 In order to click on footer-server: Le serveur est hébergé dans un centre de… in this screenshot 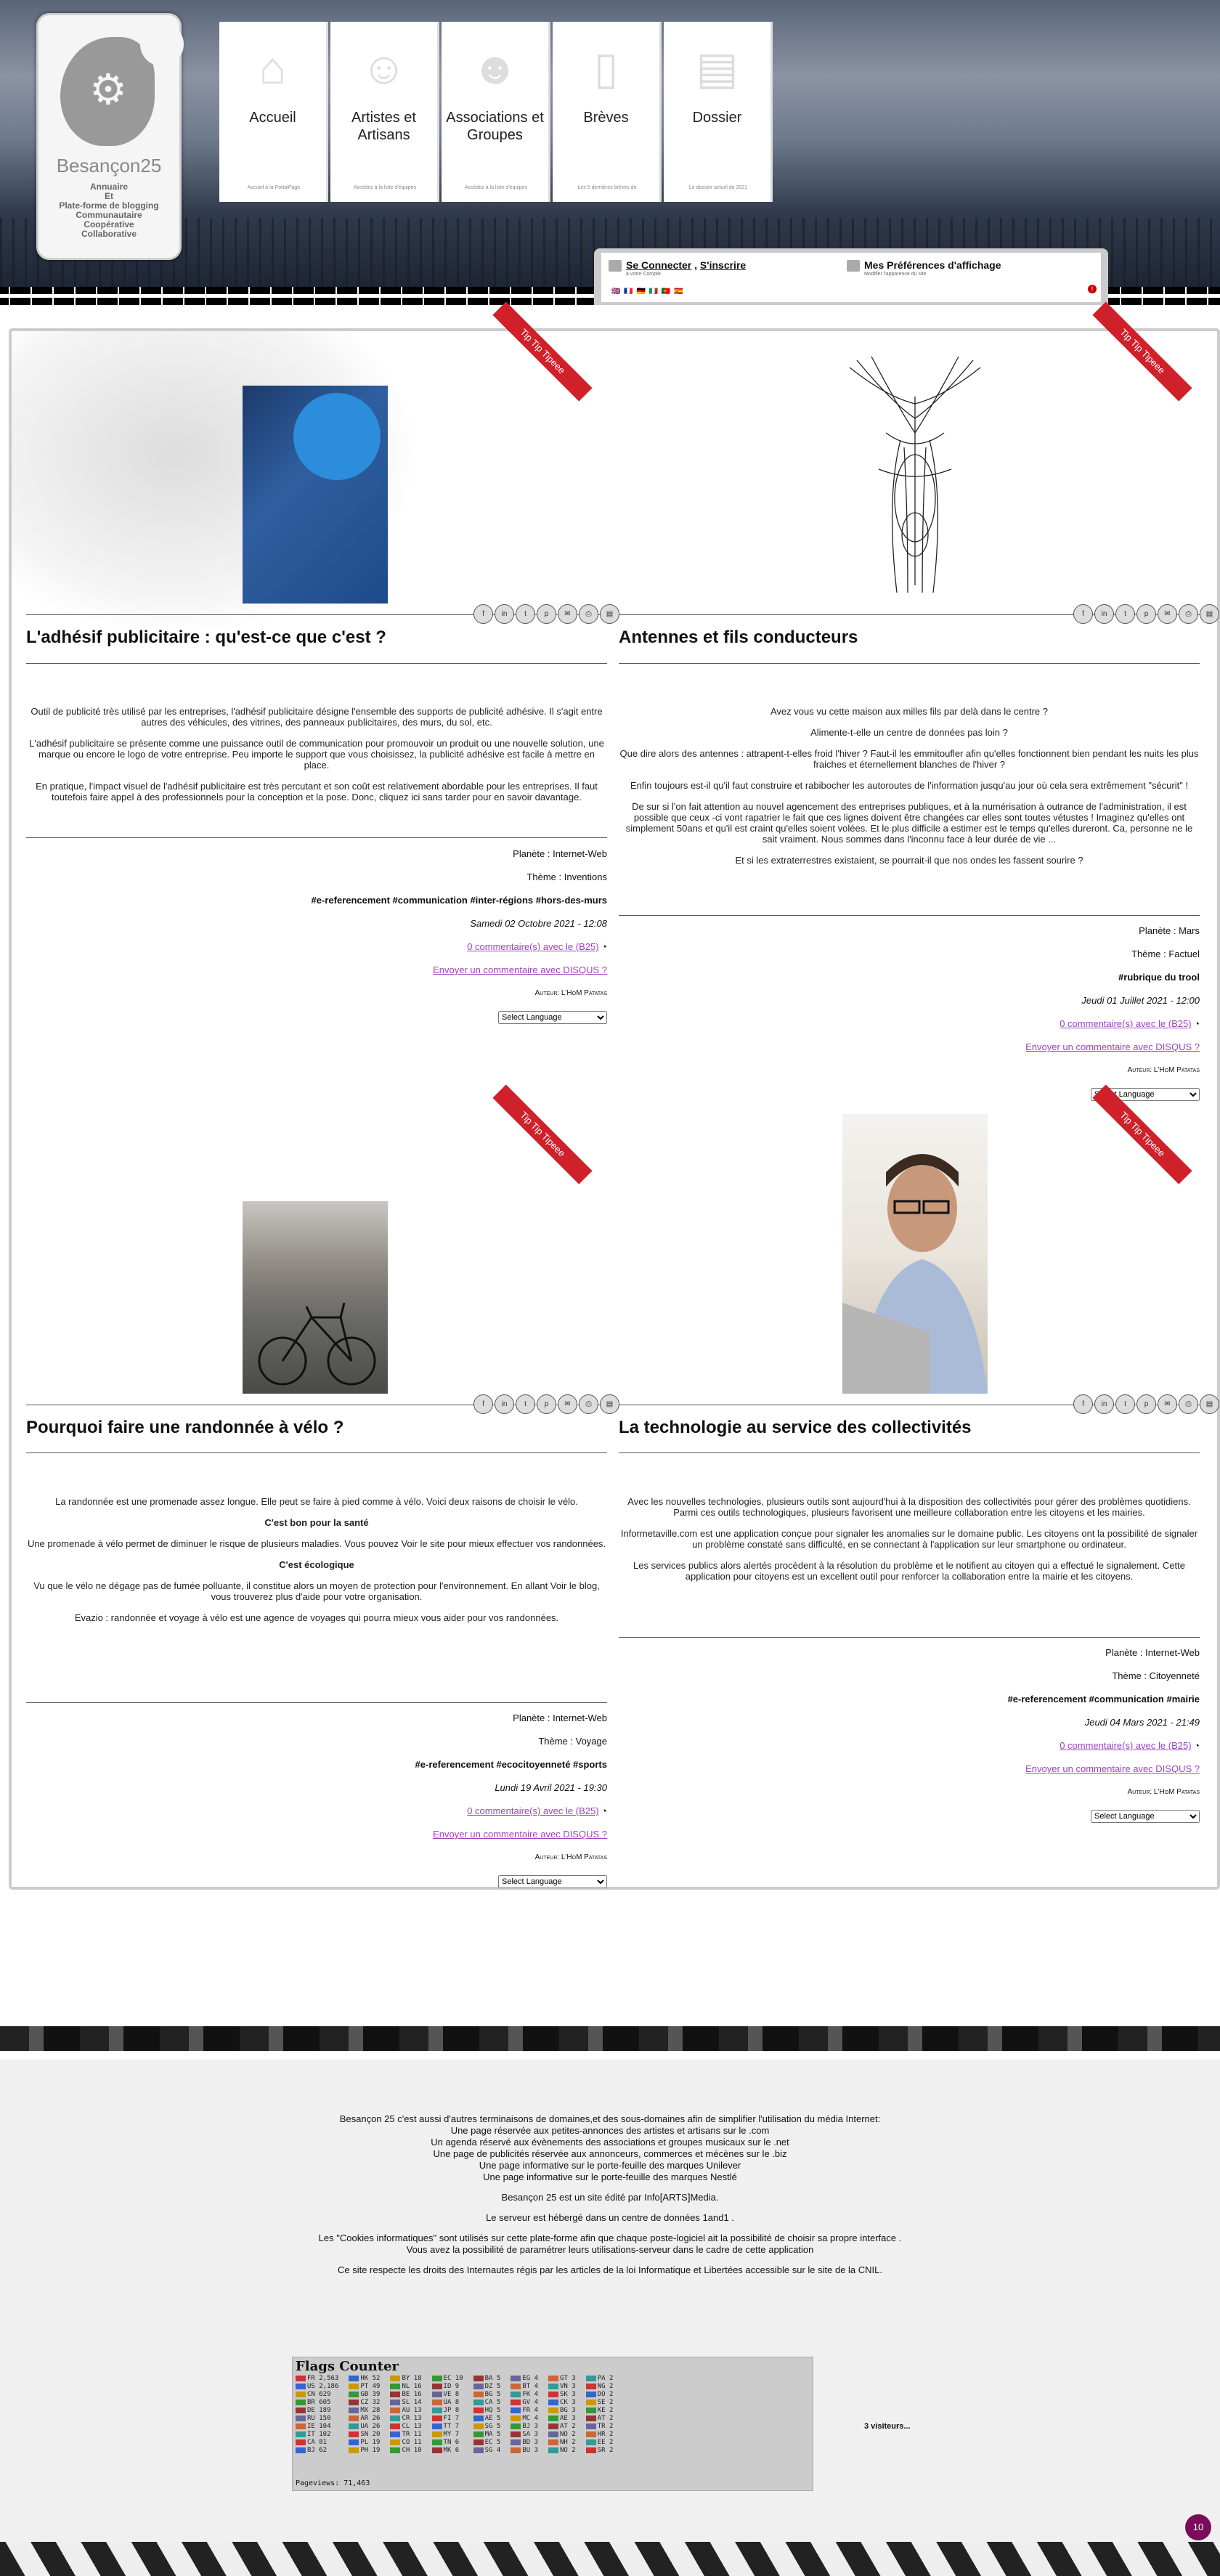, I will do `click(610, 2218)`.